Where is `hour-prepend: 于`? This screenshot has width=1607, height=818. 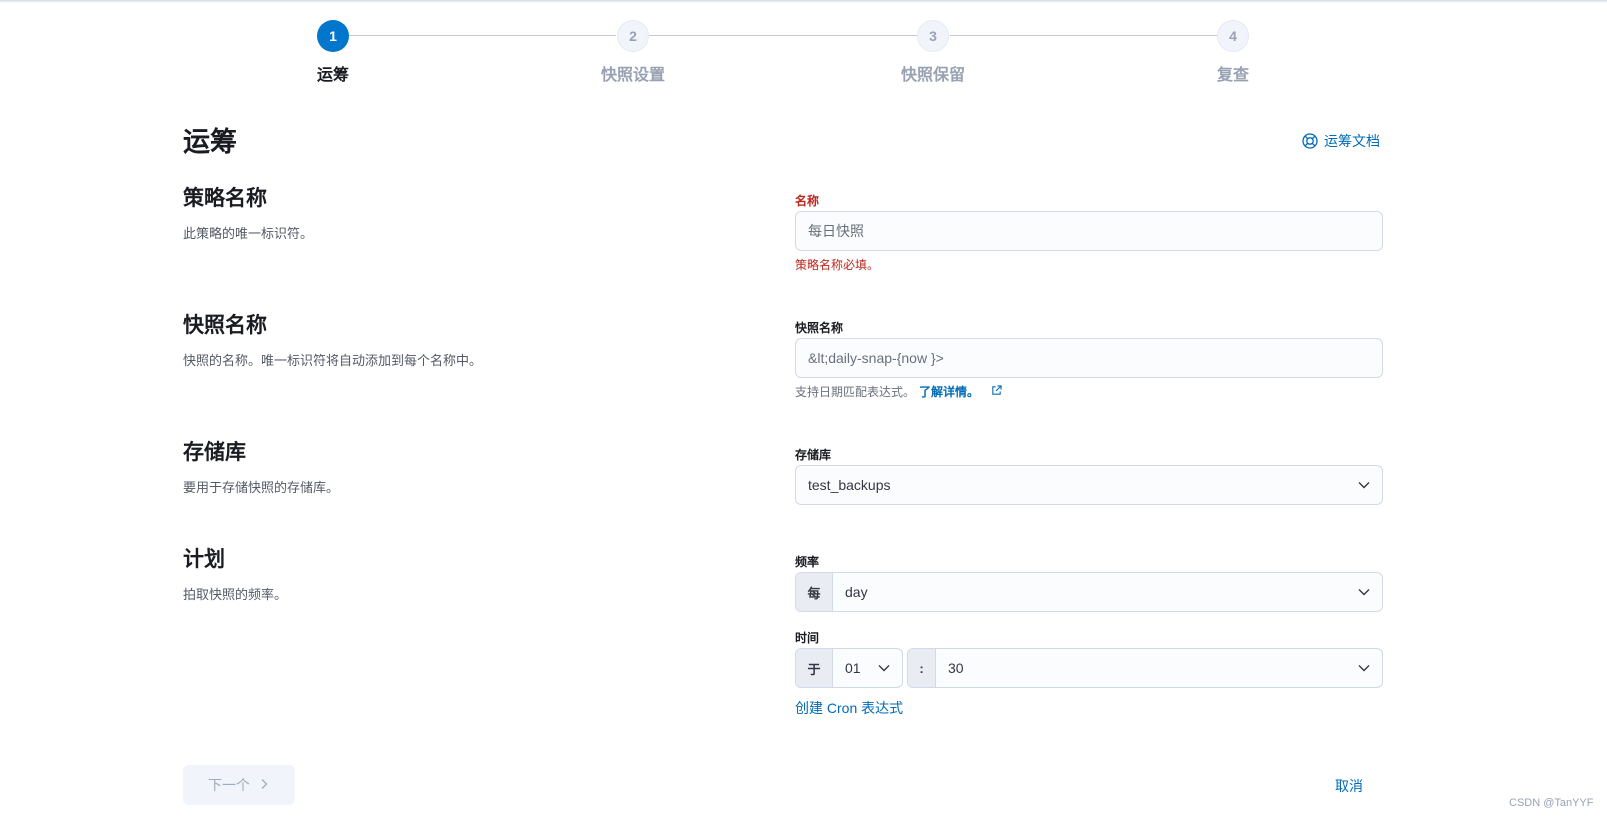 hour-prepend: 于 is located at coordinates (814, 668).